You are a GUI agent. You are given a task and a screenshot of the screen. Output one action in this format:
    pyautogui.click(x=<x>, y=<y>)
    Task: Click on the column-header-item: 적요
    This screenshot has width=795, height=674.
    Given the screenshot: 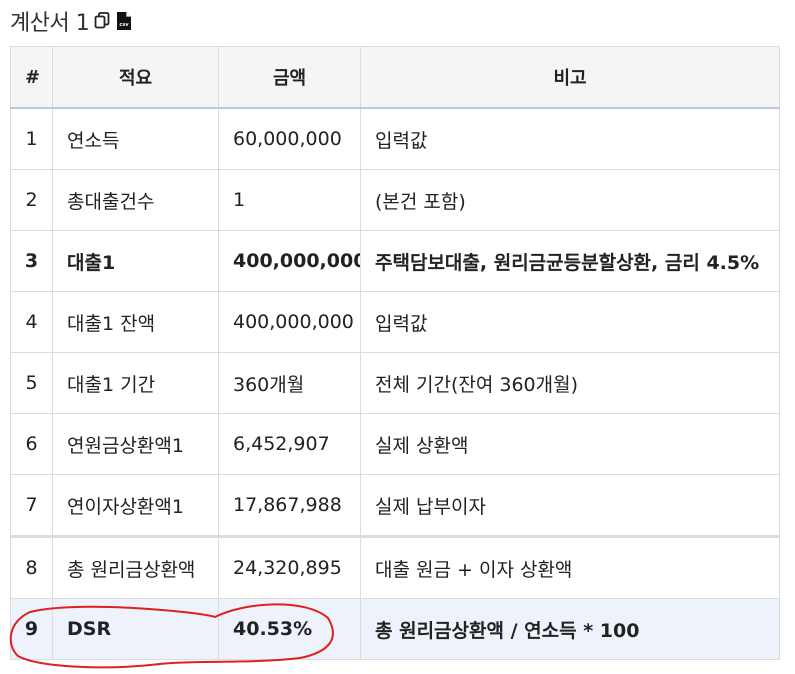 What is the action you would take?
    pyautogui.click(x=135, y=77)
    